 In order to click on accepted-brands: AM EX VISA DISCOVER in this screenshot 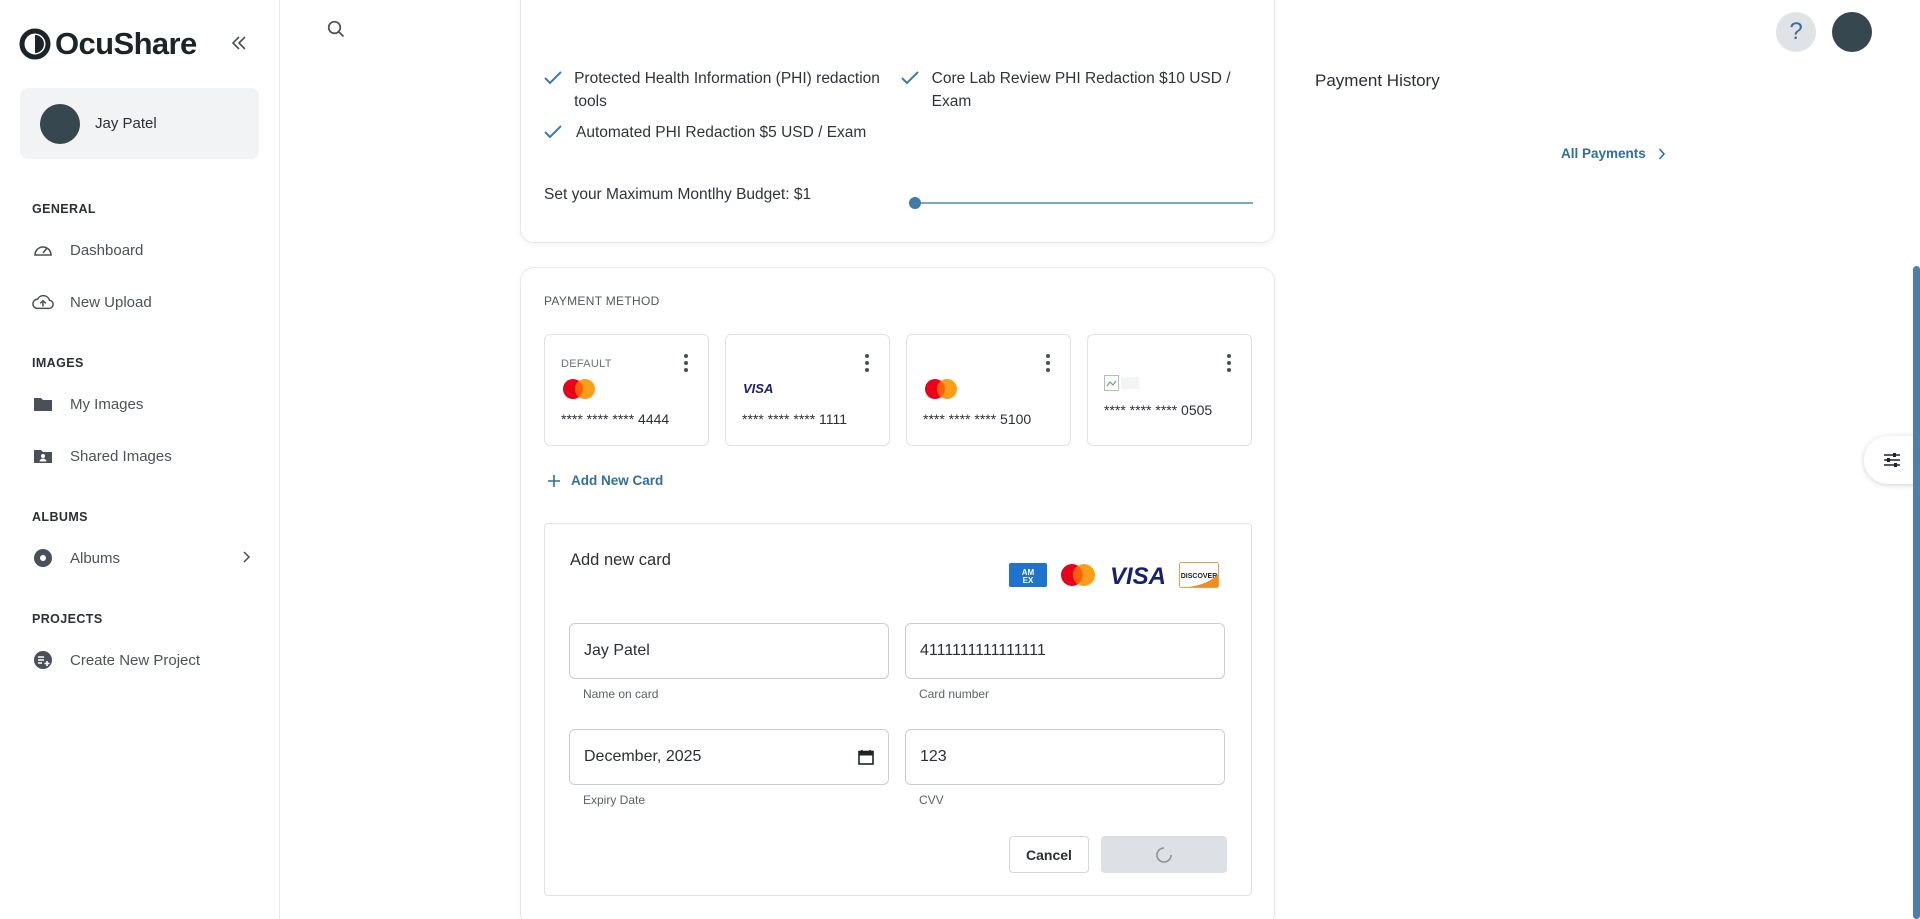, I will do `click(1114, 575)`.